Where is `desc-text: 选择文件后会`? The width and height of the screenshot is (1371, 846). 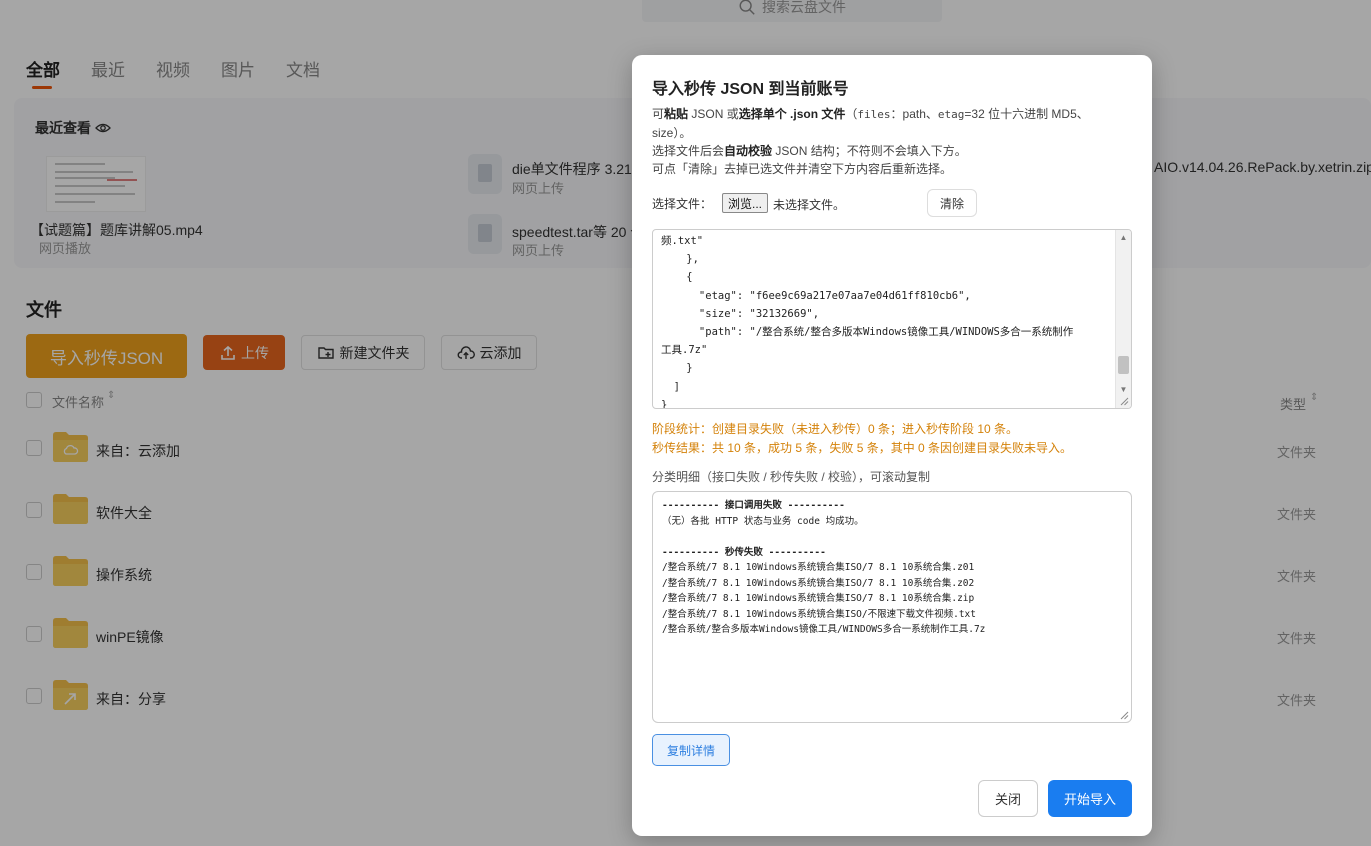
desc-text: 选择文件后会 is located at coordinates (688, 151).